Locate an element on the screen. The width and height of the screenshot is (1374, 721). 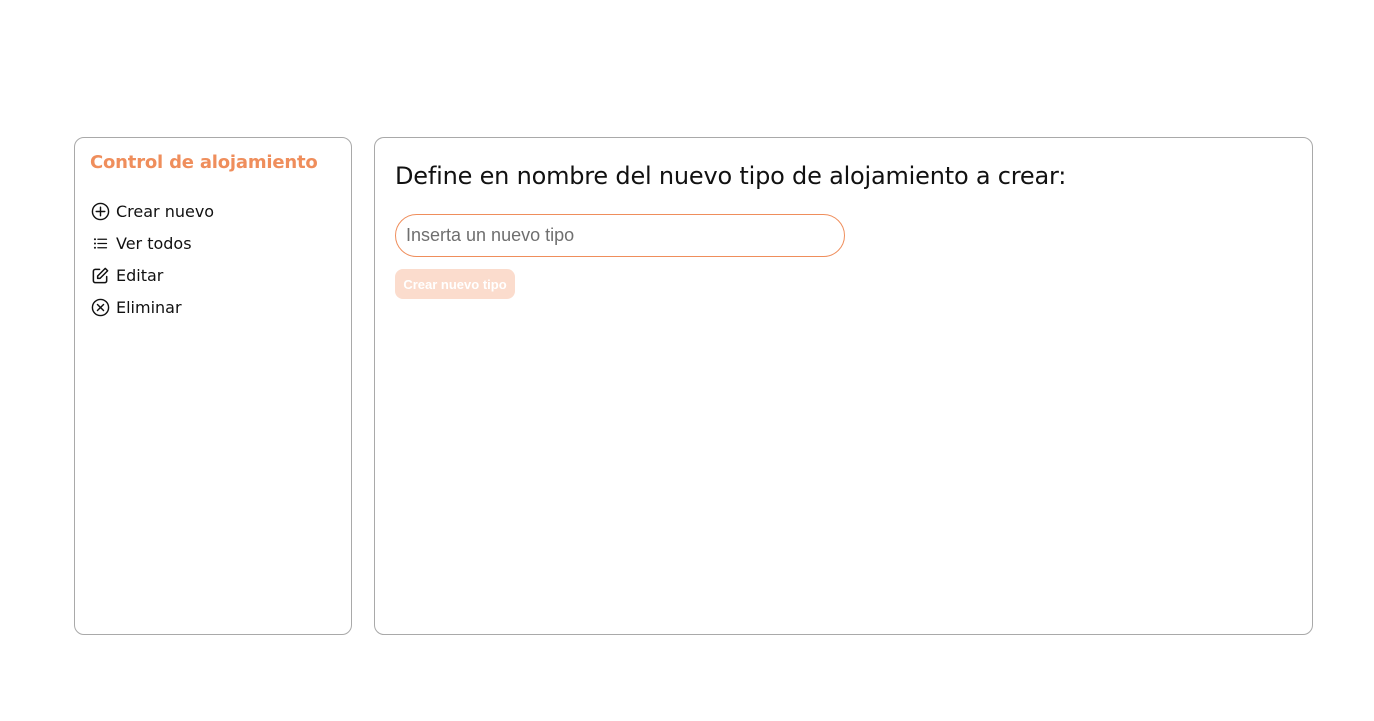
new-type-input is located at coordinates (620, 235).